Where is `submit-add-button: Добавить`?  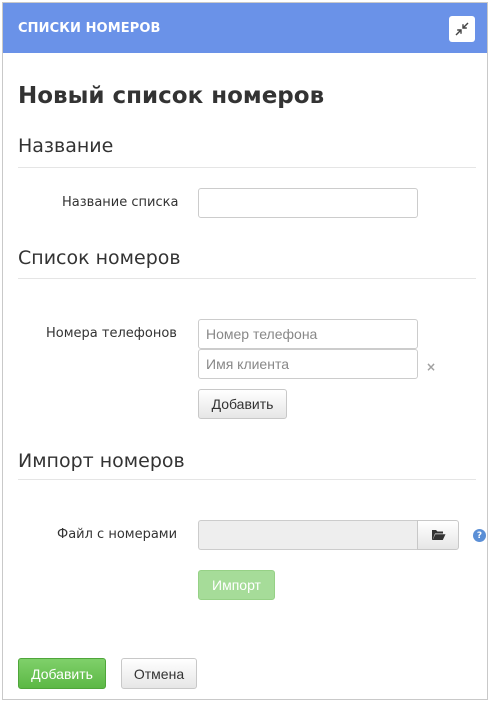
submit-add-button: Добавить is located at coordinates (62, 673).